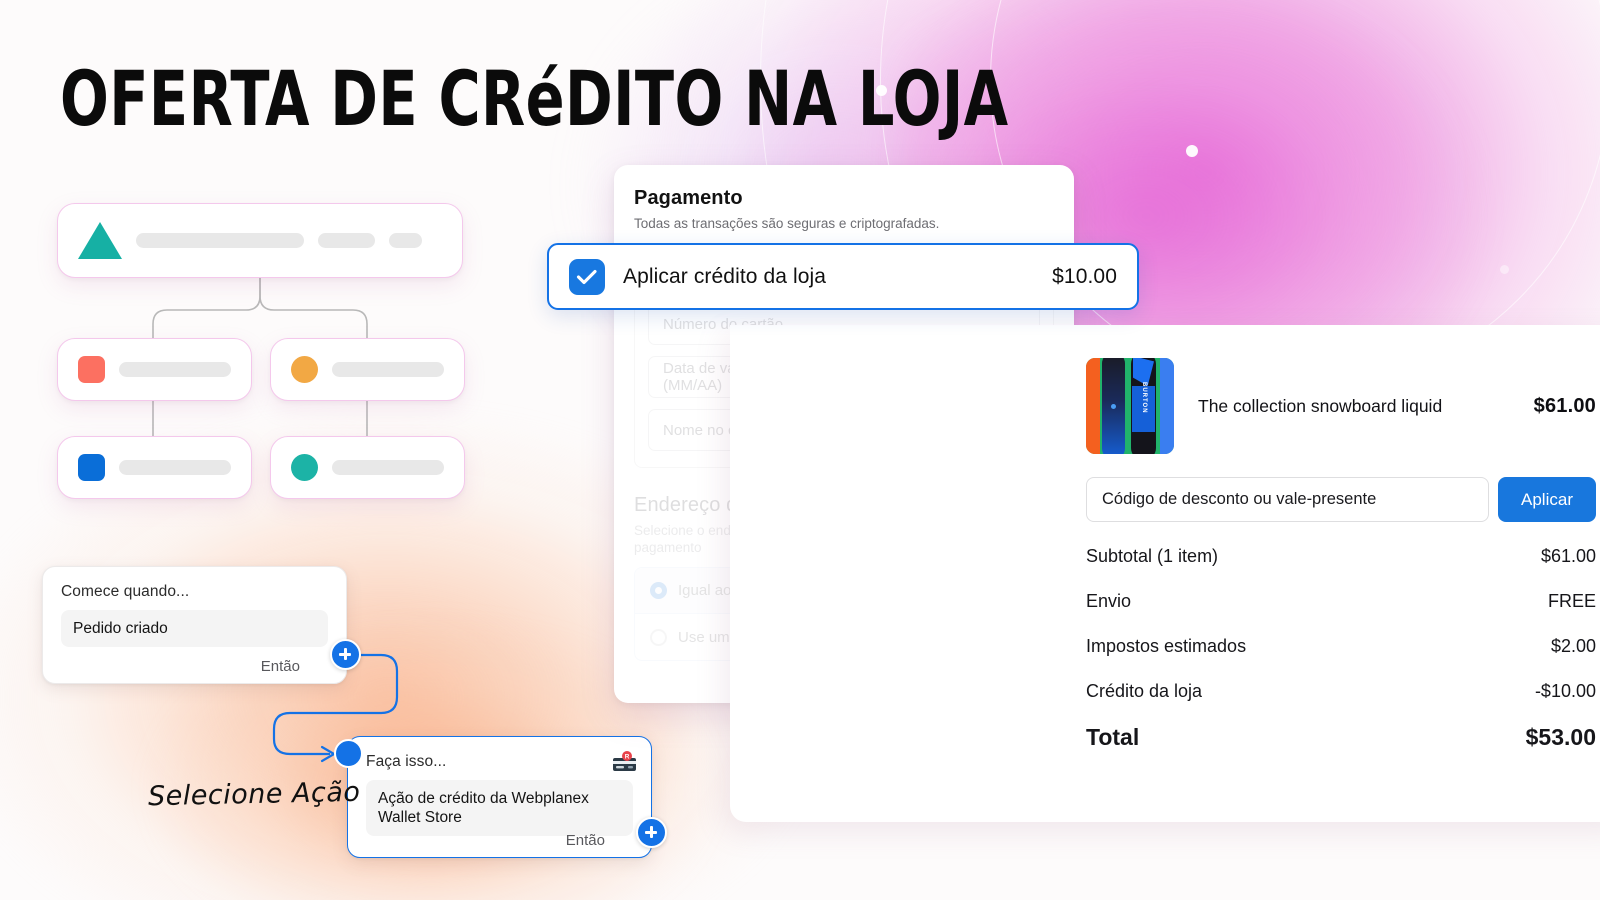 The height and width of the screenshot is (900, 1600). Describe the element at coordinates (624, 761) in the screenshot. I see `wallet-card-icon: R` at that location.